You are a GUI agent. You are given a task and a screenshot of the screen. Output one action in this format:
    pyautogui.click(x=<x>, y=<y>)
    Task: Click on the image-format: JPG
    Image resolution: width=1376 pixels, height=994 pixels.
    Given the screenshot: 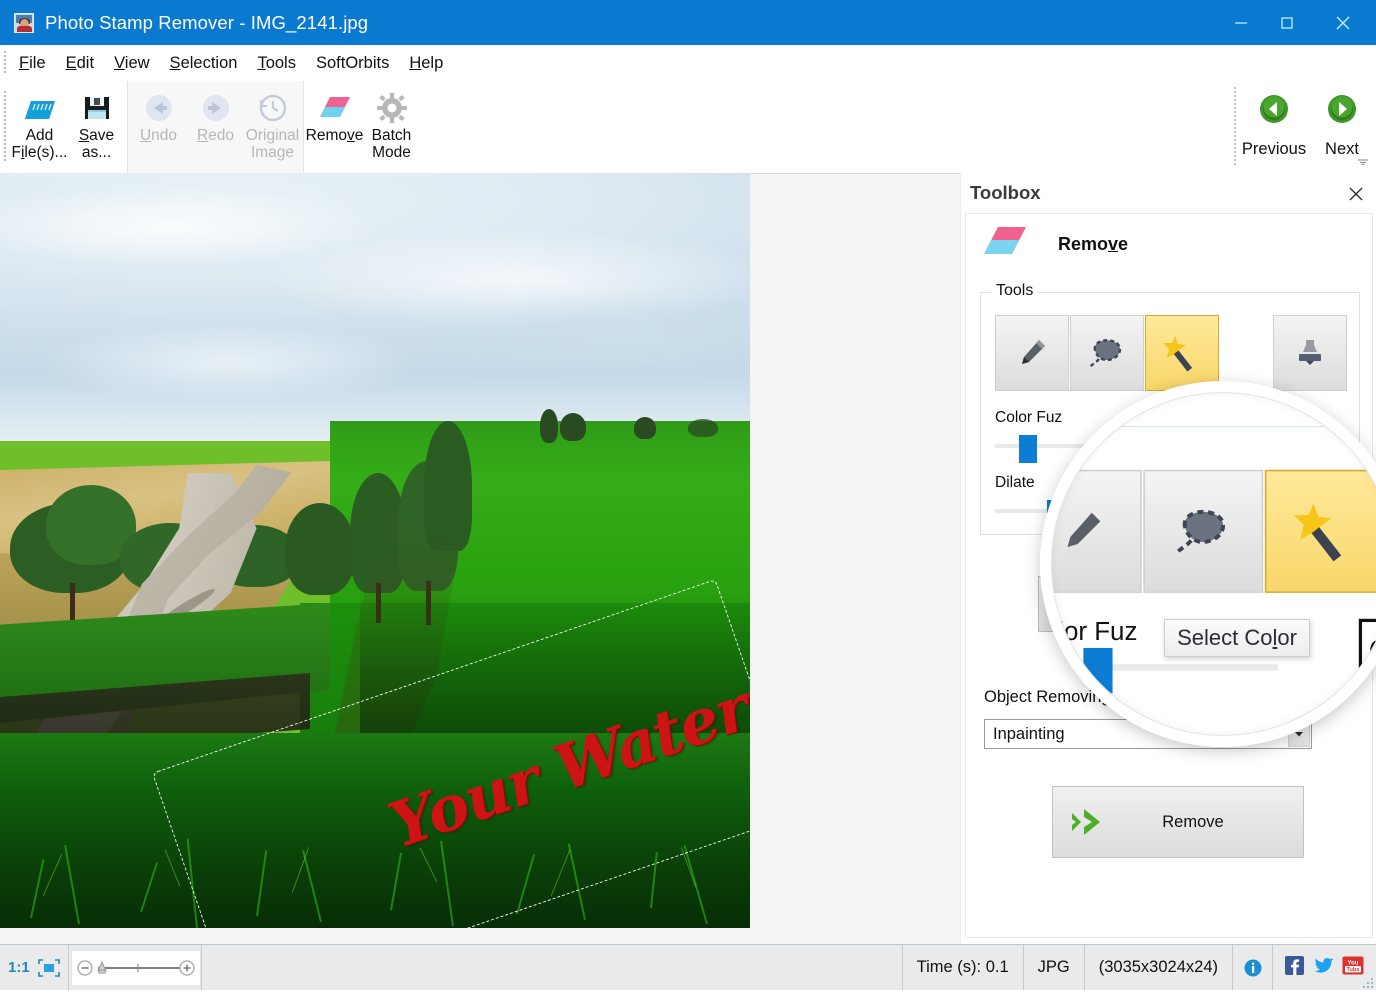 What is the action you would take?
    pyautogui.click(x=1054, y=967)
    